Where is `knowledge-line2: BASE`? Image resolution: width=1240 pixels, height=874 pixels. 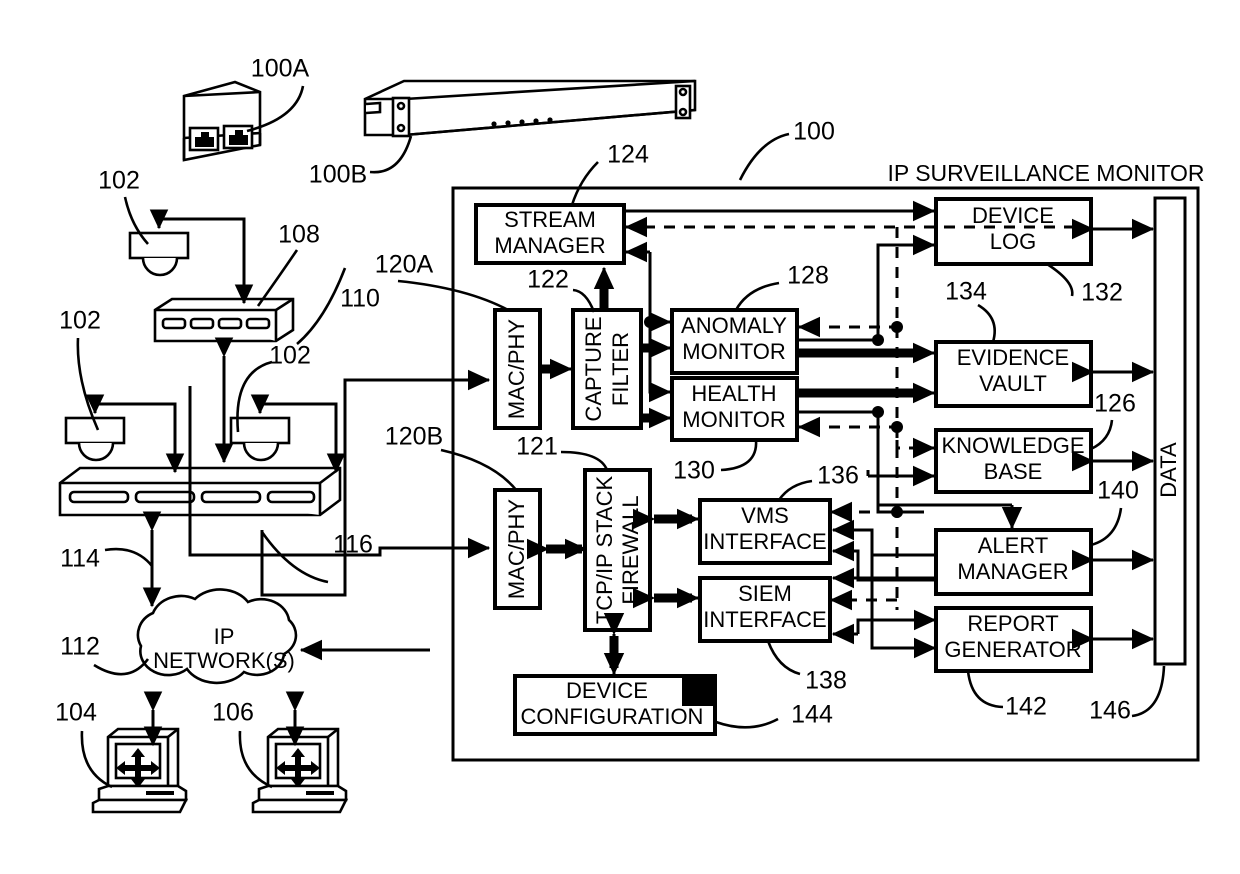
knowledge-line2: BASE is located at coordinates (1013, 471).